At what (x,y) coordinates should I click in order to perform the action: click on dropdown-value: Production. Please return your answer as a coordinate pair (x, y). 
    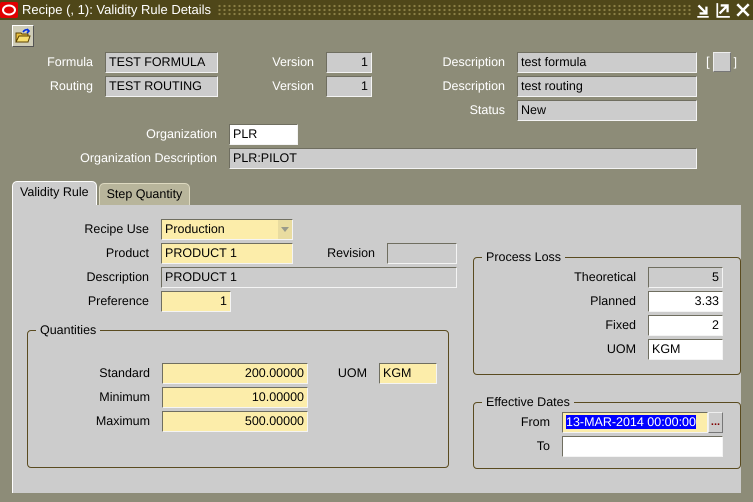
    Looking at the image, I should click on (195, 229).